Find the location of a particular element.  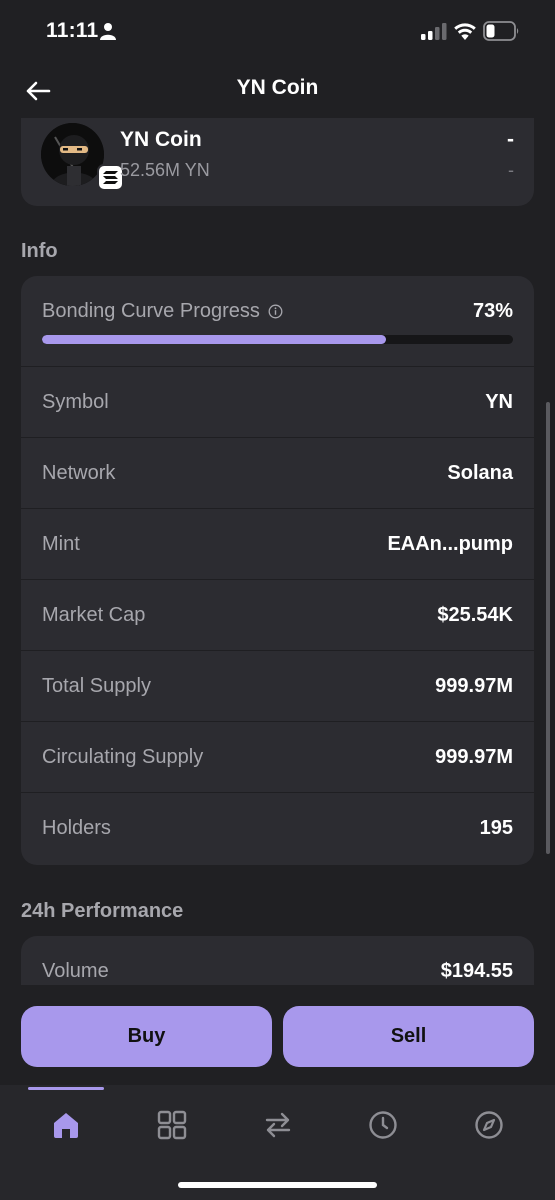

tab-home is located at coordinates (66, 1125).